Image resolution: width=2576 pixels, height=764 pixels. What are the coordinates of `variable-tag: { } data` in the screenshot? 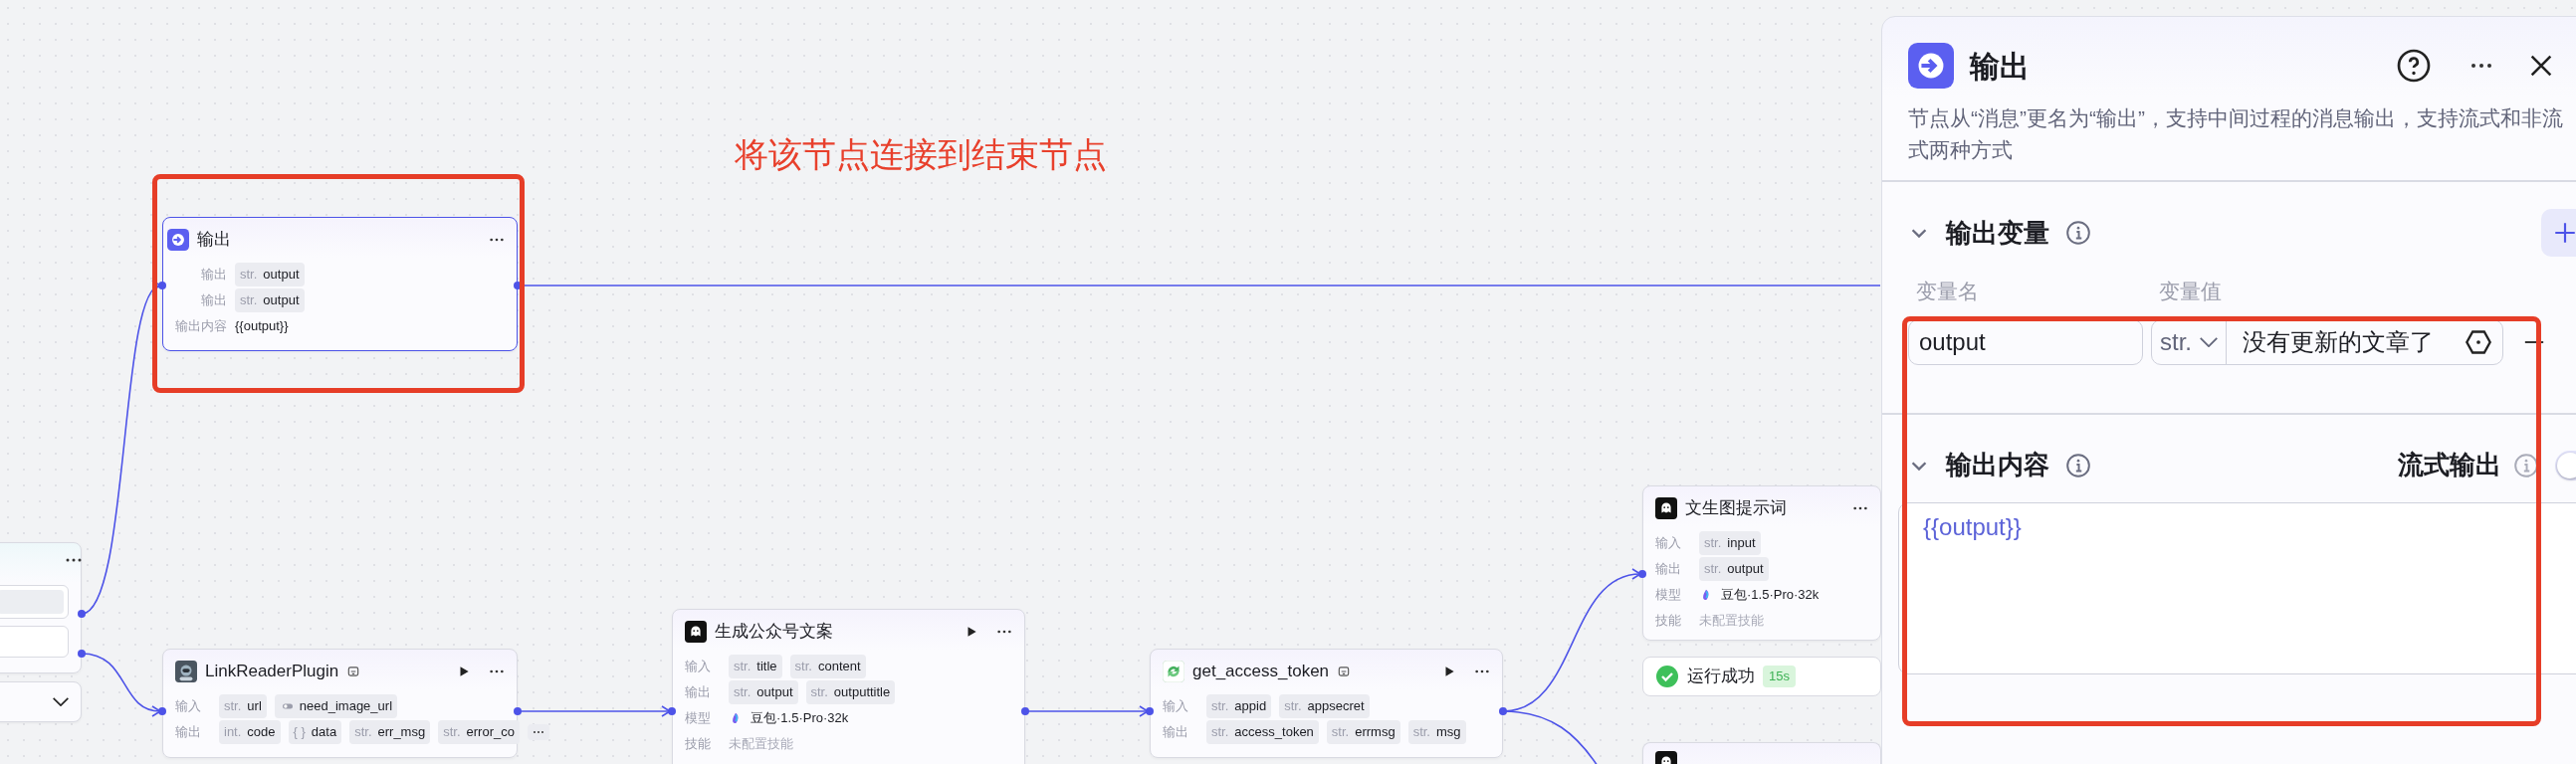 It's located at (315, 732).